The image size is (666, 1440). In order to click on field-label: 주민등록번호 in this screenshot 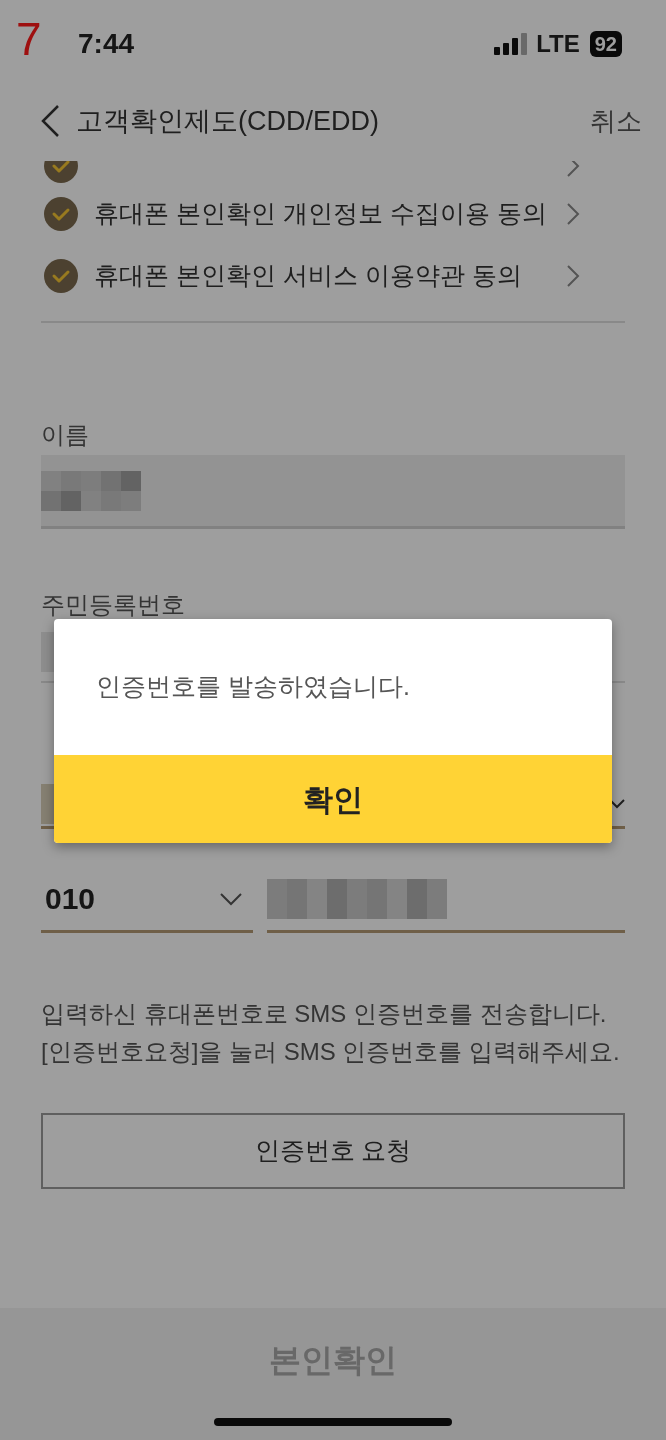, I will do `click(113, 605)`.